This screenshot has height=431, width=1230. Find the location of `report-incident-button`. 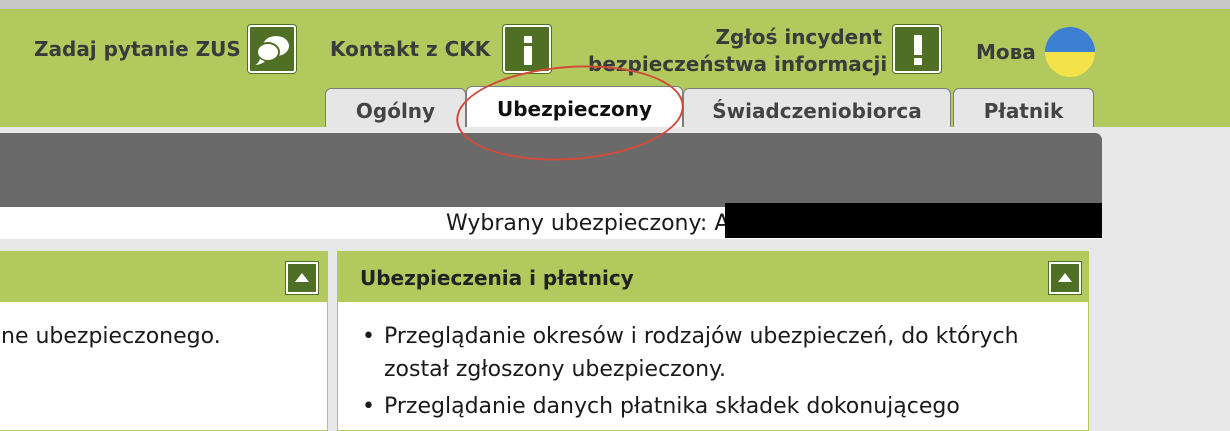

report-incident-button is located at coordinates (917, 49).